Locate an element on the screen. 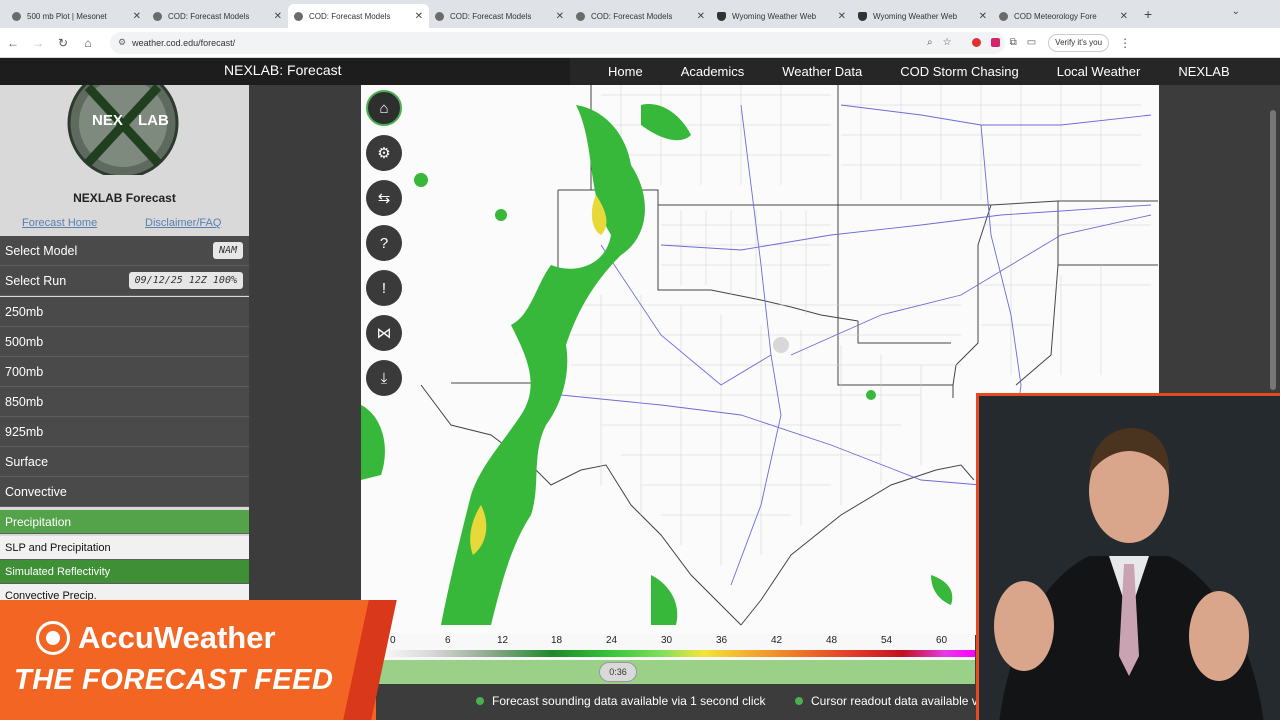  site-brand: NEXLAB: Forecast is located at coordinates (283, 70).